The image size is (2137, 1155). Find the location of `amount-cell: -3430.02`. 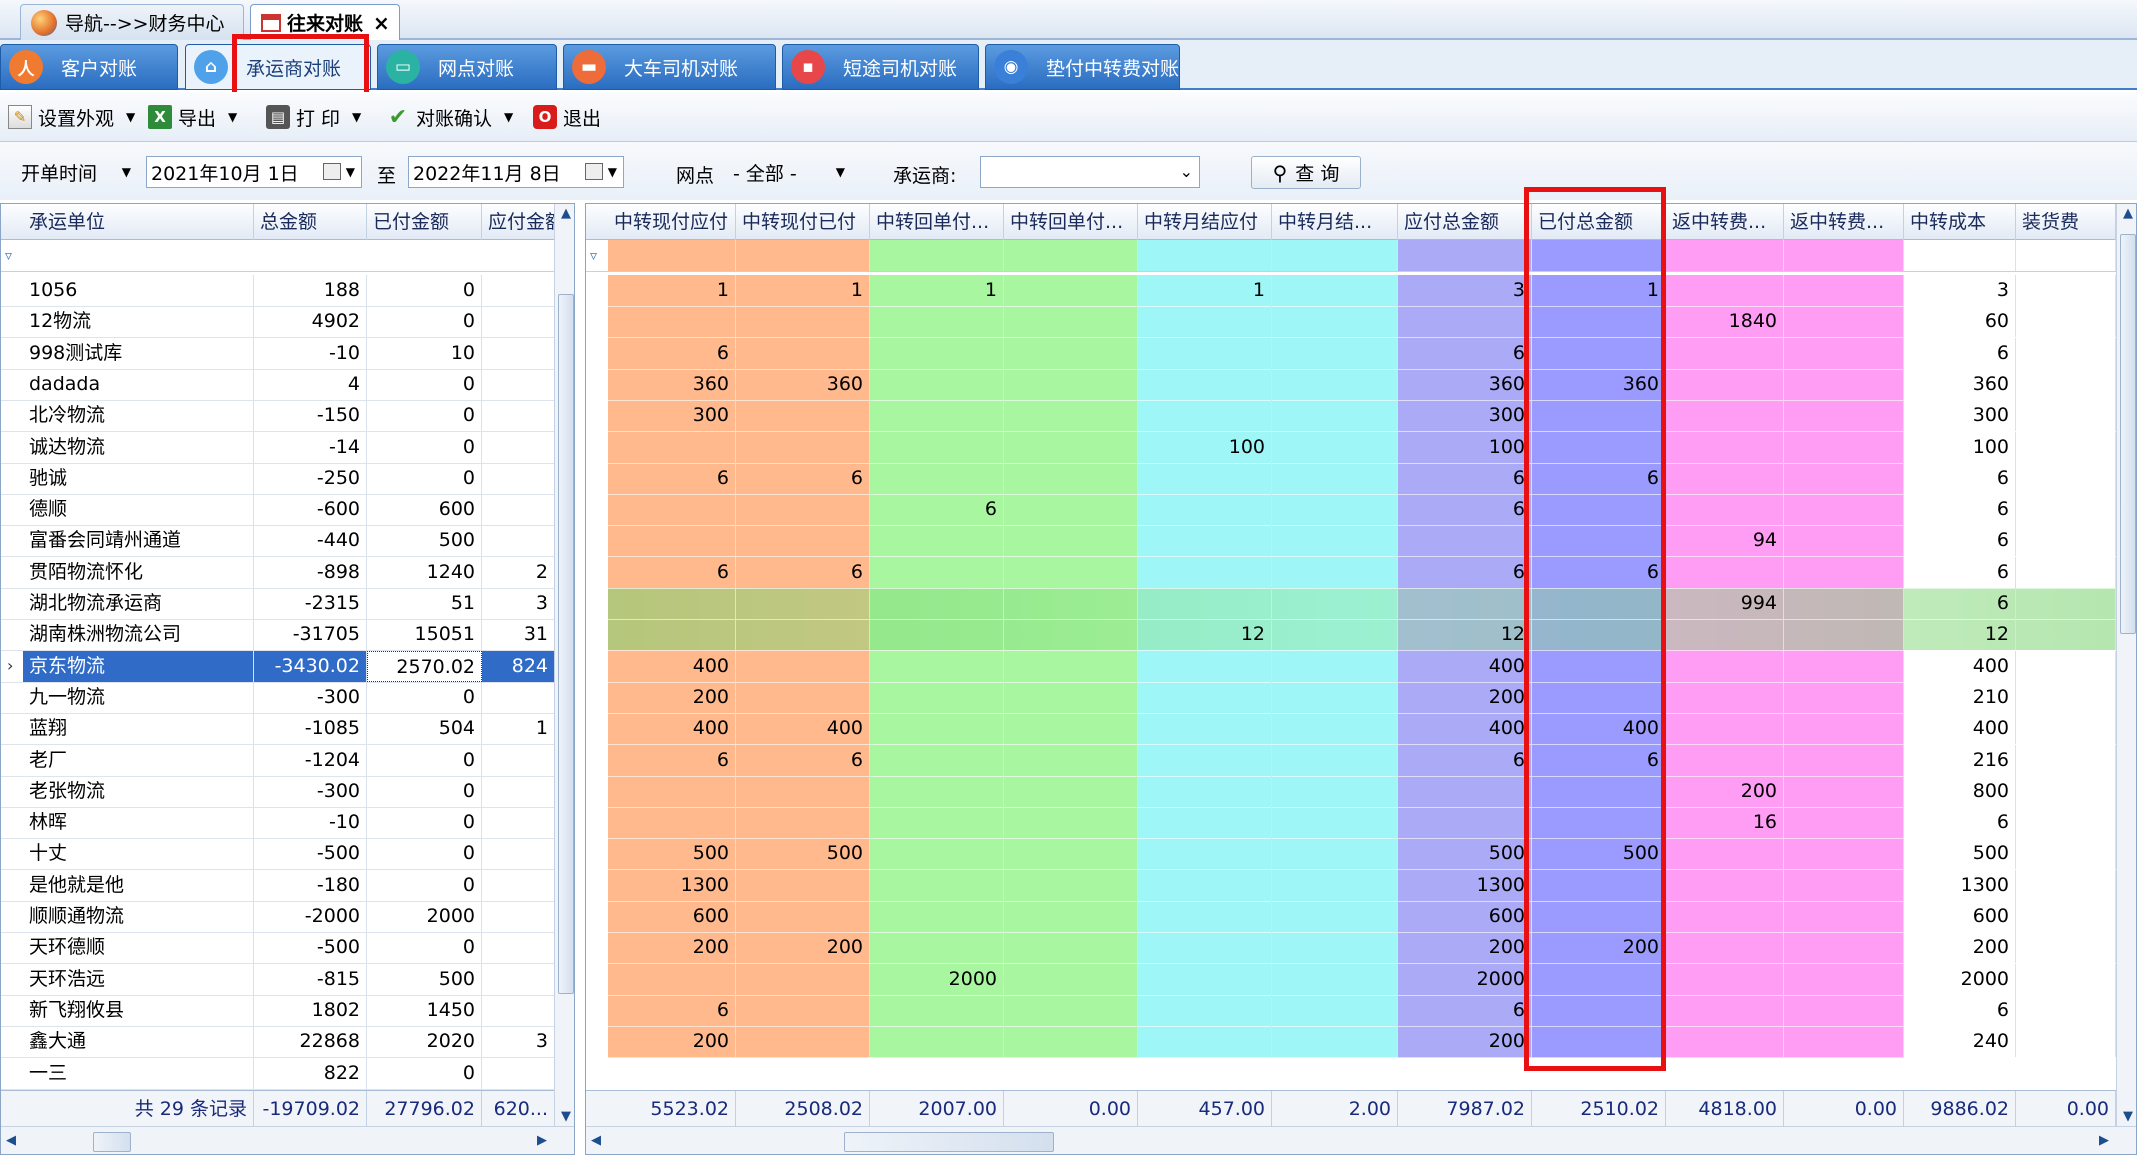

amount-cell: -3430.02 is located at coordinates (310, 666).